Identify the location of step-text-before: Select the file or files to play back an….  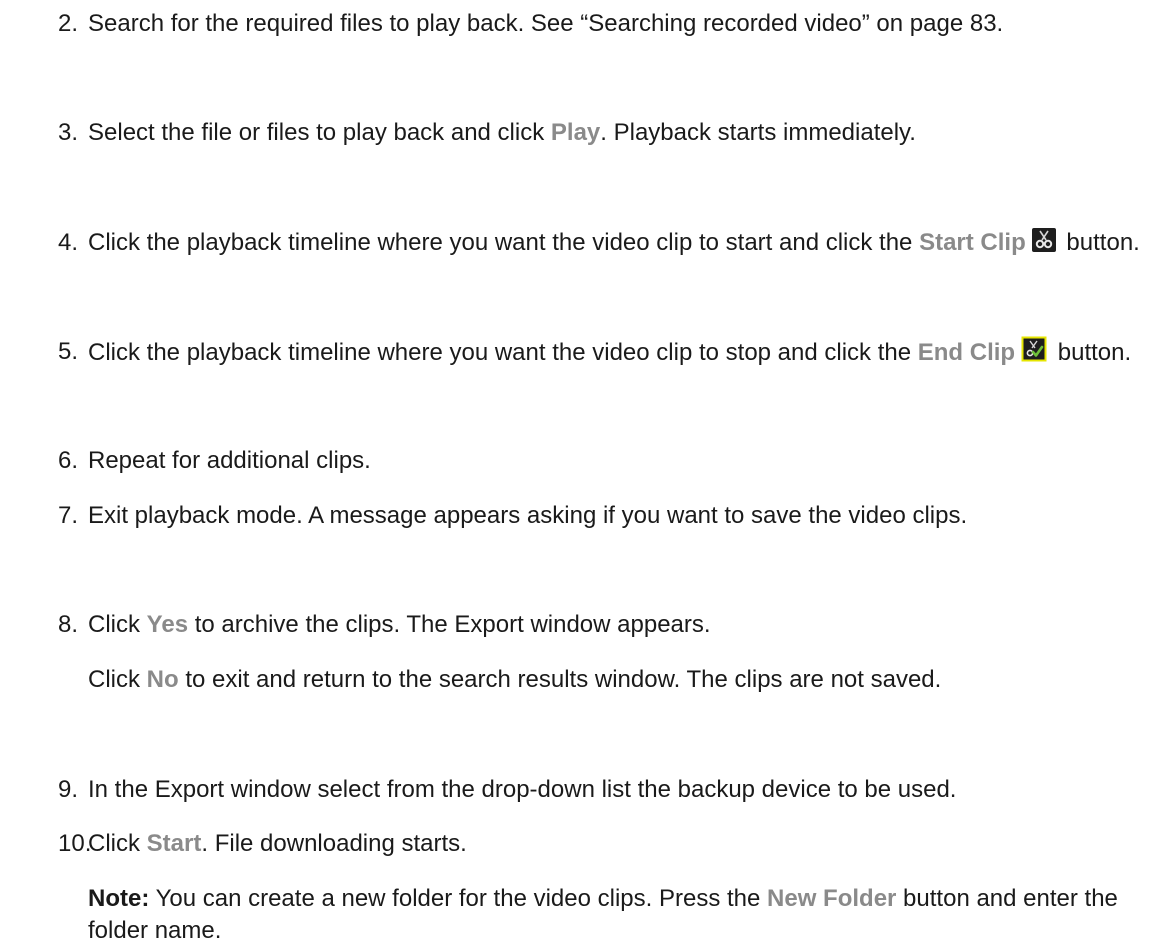
(319, 132).